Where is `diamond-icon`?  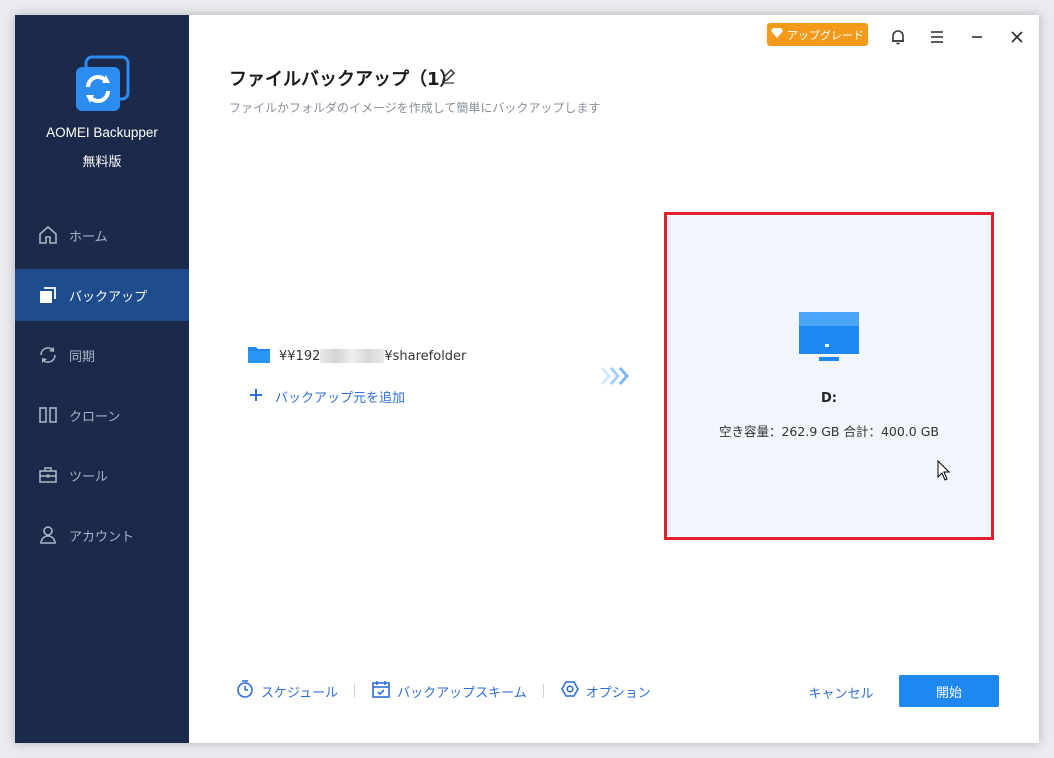
diamond-icon is located at coordinates (777, 34).